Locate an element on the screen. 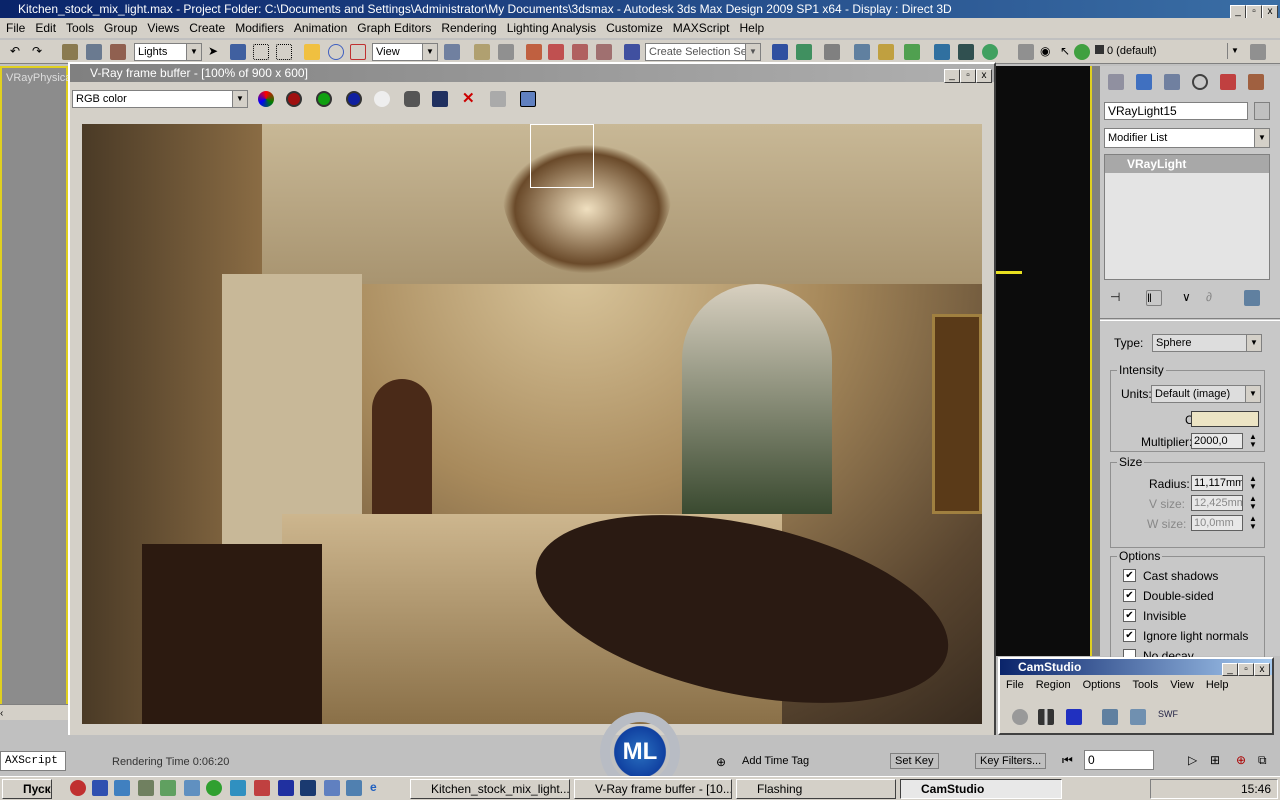  viewport-dark is located at coordinates (1048, 361).